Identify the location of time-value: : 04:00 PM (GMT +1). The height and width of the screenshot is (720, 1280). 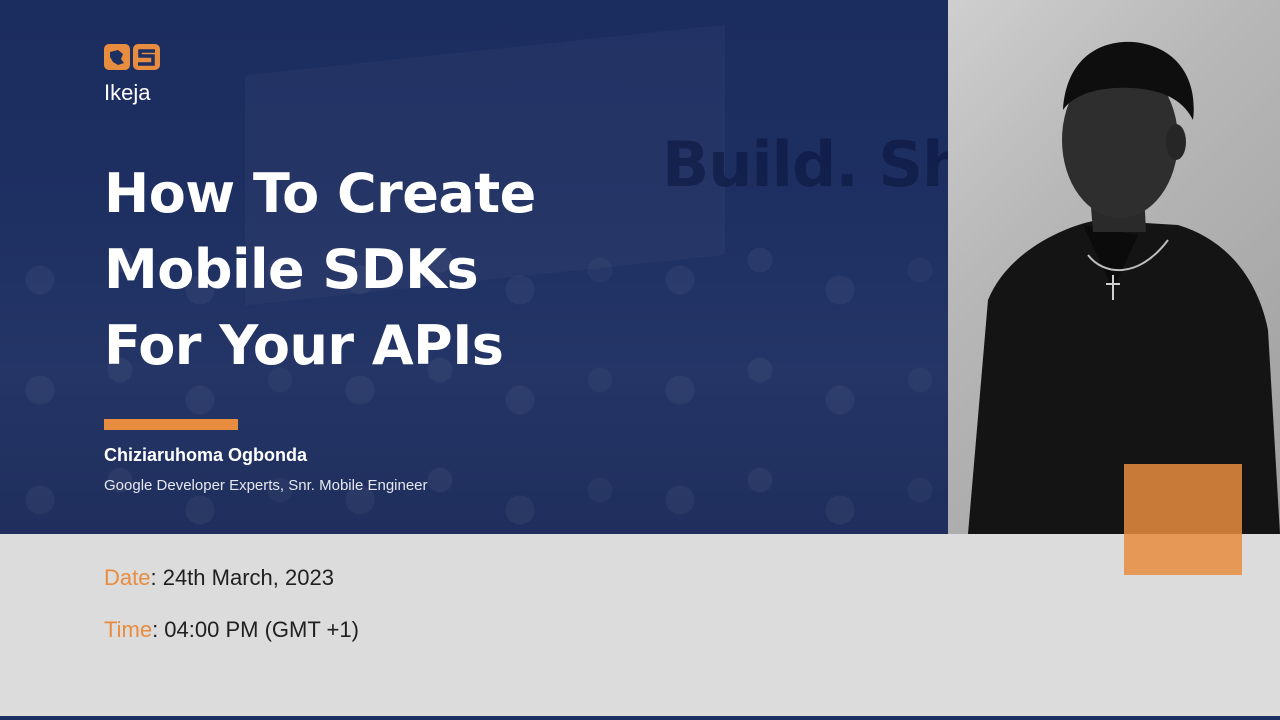
(255, 629).